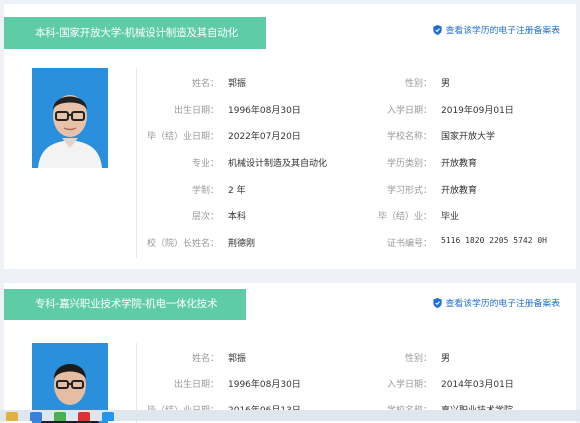 This screenshot has height=423, width=580. I want to click on principal-value: 荆德刚, so click(242, 244).